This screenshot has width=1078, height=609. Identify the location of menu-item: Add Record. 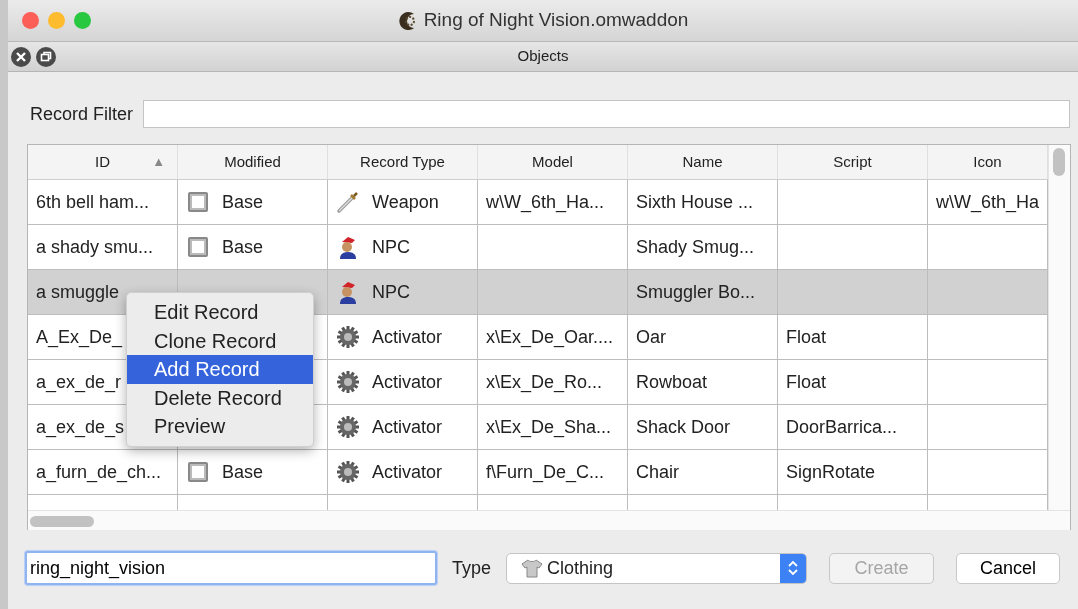
(220, 369).